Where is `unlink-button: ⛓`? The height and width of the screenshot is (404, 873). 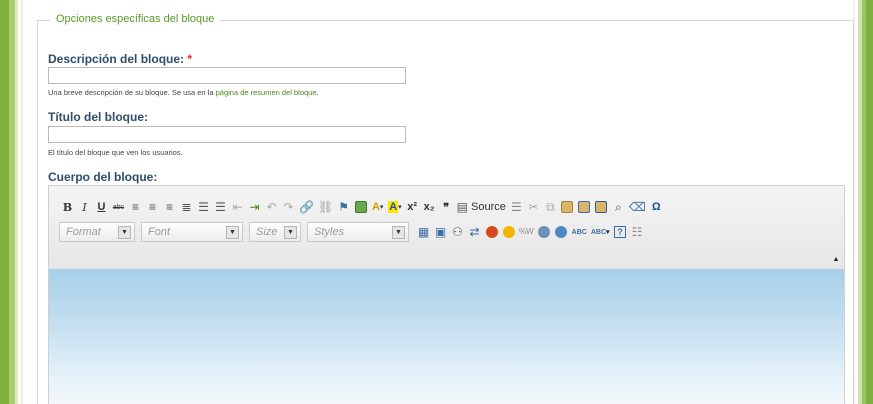
unlink-button: ⛓ is located at coordinates (325, 207).